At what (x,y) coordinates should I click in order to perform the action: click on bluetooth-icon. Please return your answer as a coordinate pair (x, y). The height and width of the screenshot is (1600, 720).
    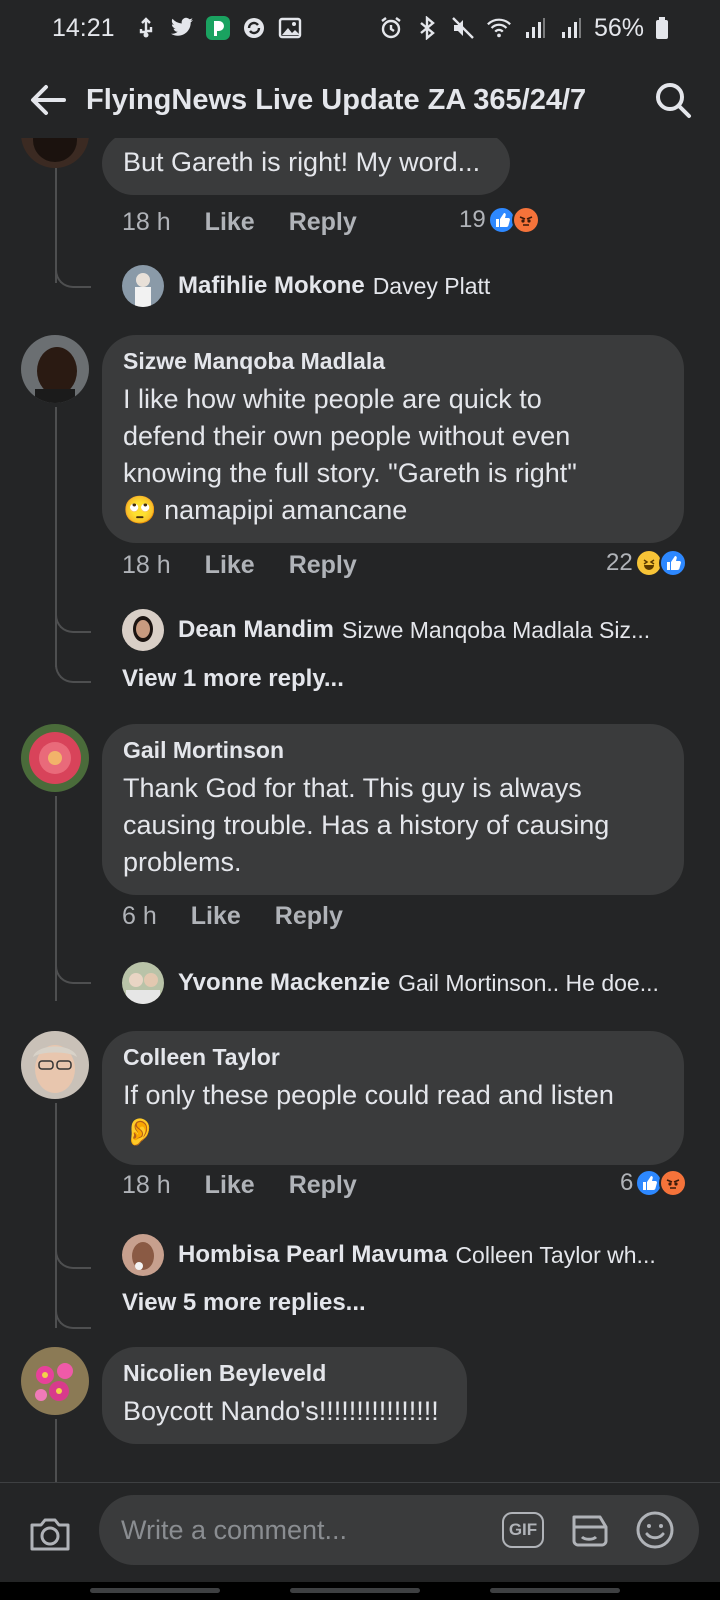
    Looking at the image, I should click on (427, 28).